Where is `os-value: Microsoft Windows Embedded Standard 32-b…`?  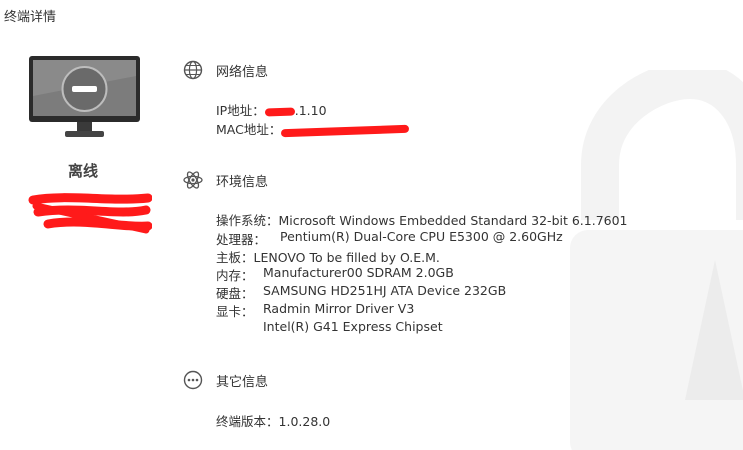
os-value: Microsoft Windows Embedded Standard 32-b… is located at coordinates (453, 220).